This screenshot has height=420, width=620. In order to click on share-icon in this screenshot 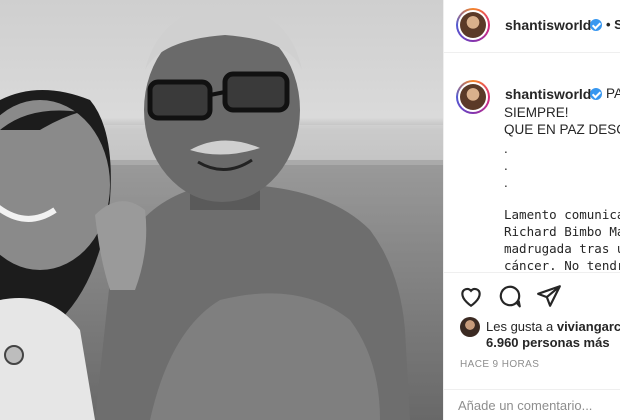, I will do `click(549, 296)`.